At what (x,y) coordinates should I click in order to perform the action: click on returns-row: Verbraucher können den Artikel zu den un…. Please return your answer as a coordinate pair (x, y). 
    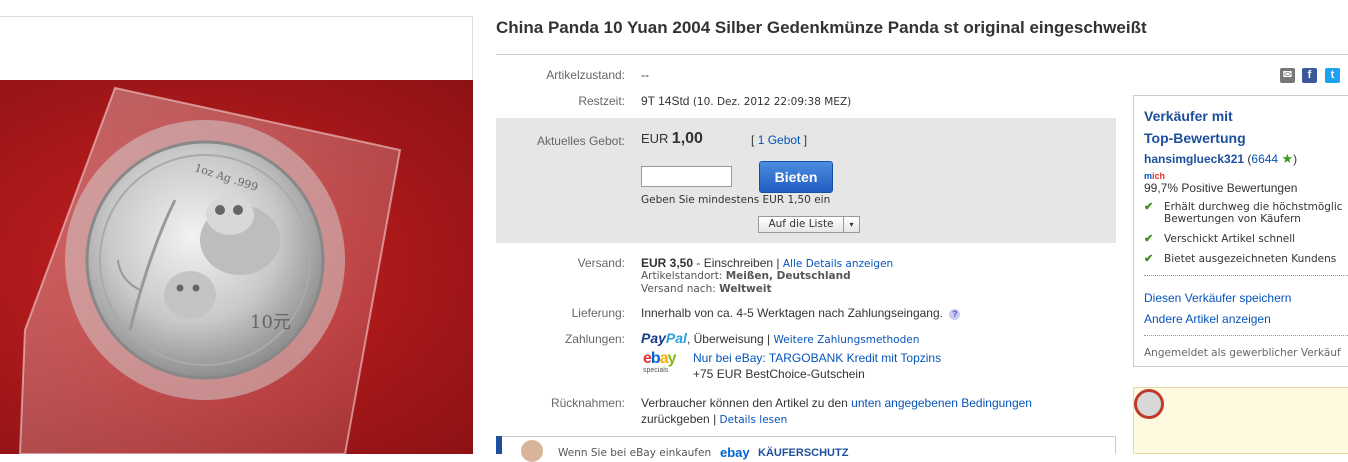
    Looking at the image, I should click on (836, 403).